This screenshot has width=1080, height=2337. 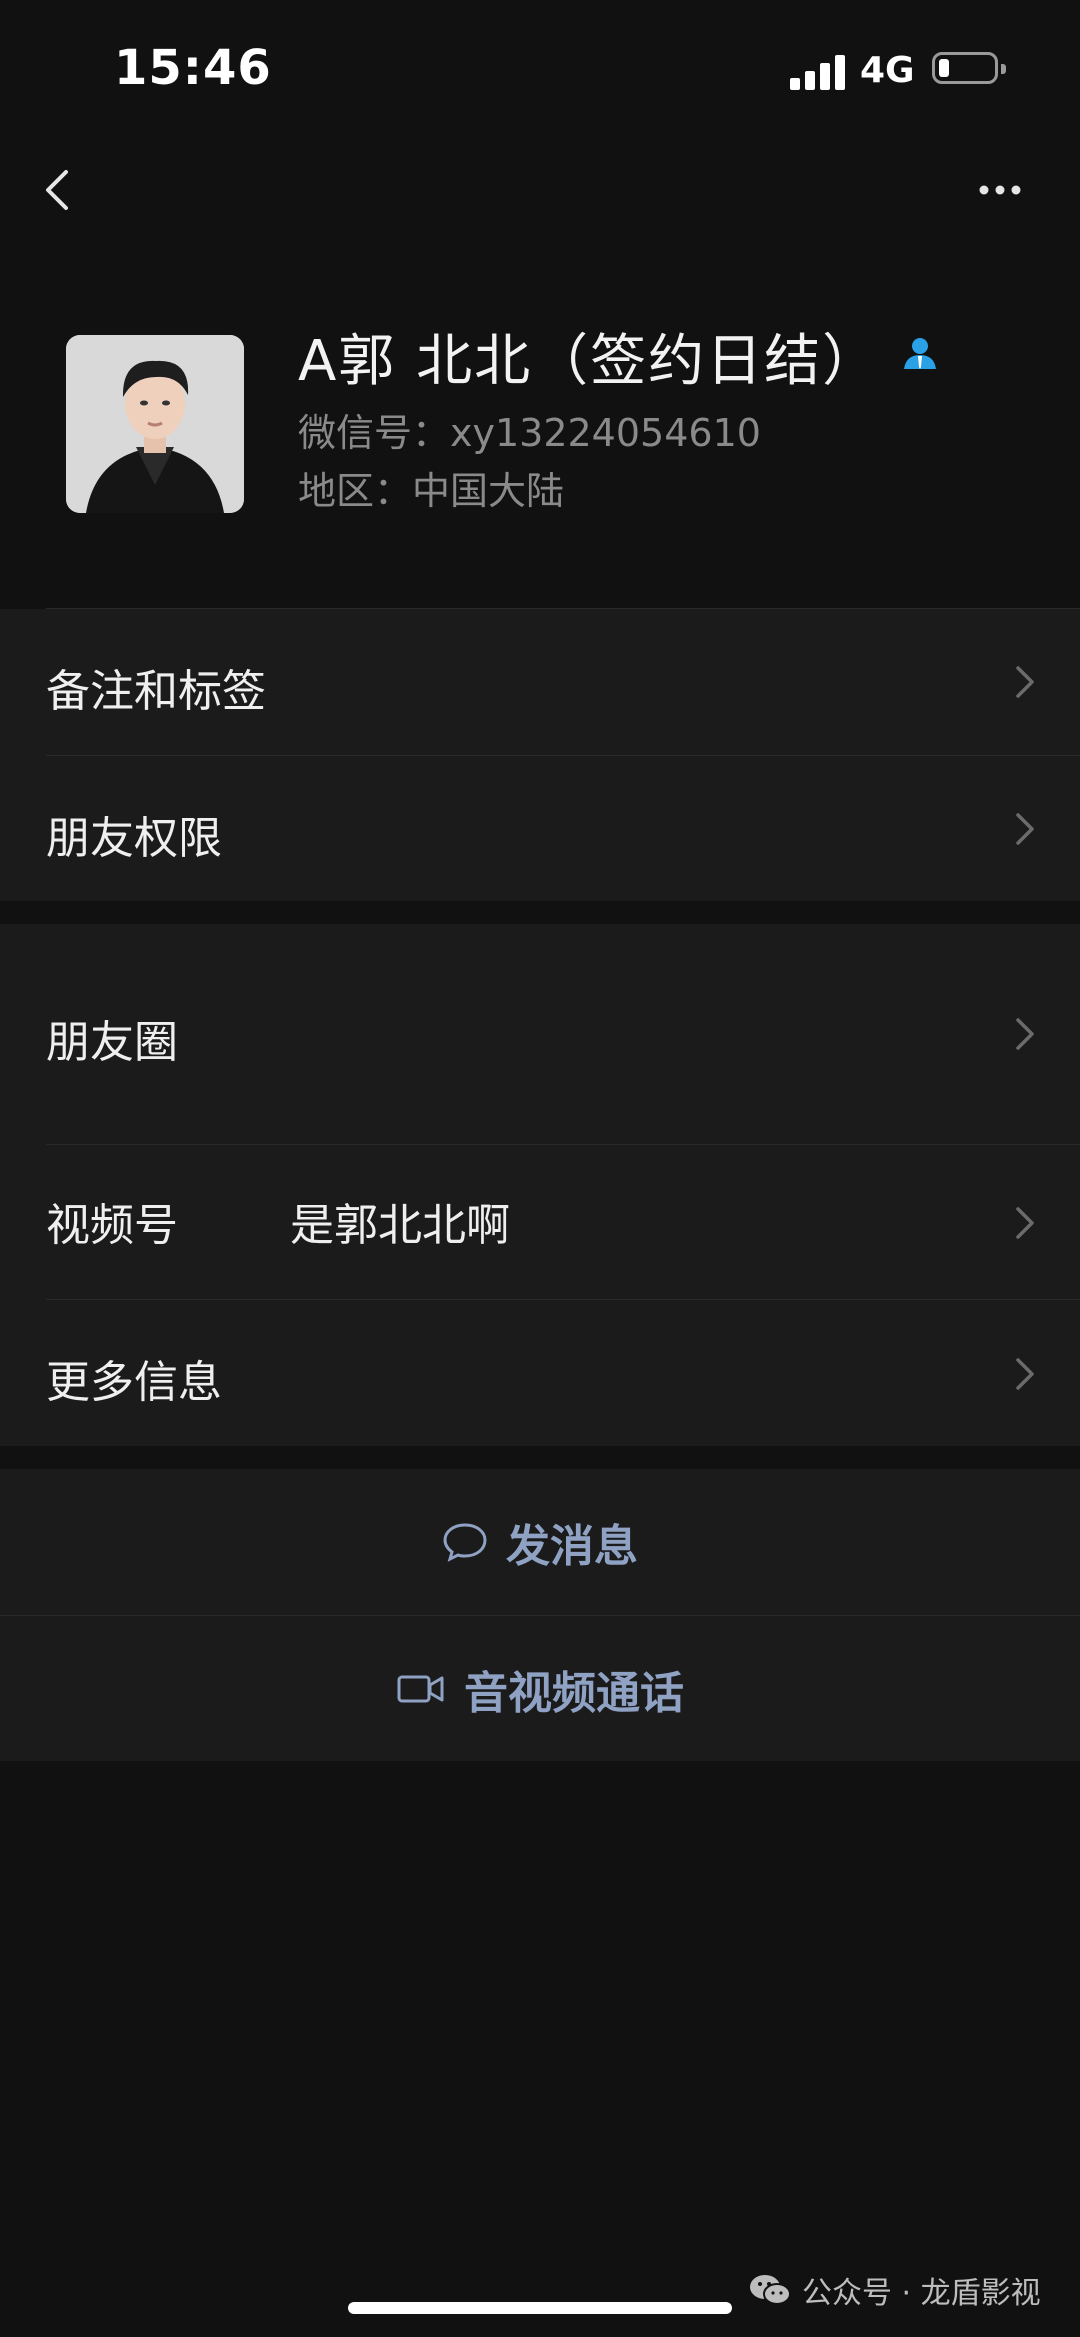 I want to click on video-camera-icon, so click(x=420, y=1688).